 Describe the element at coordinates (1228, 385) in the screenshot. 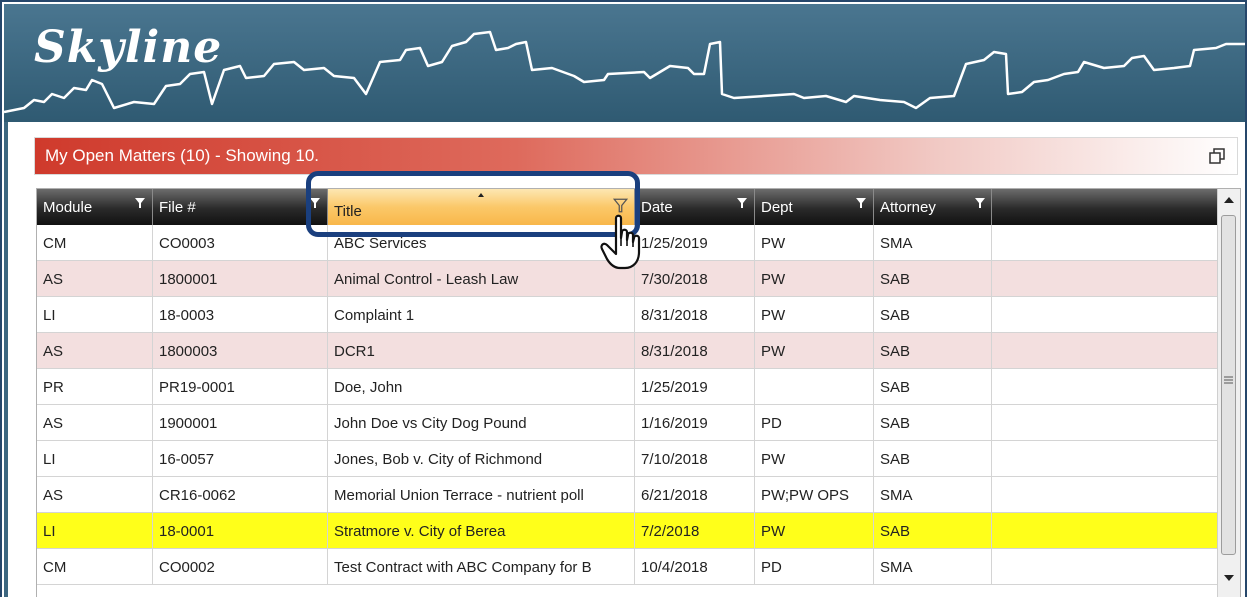

I see `scrollbar-thumb` at that location.